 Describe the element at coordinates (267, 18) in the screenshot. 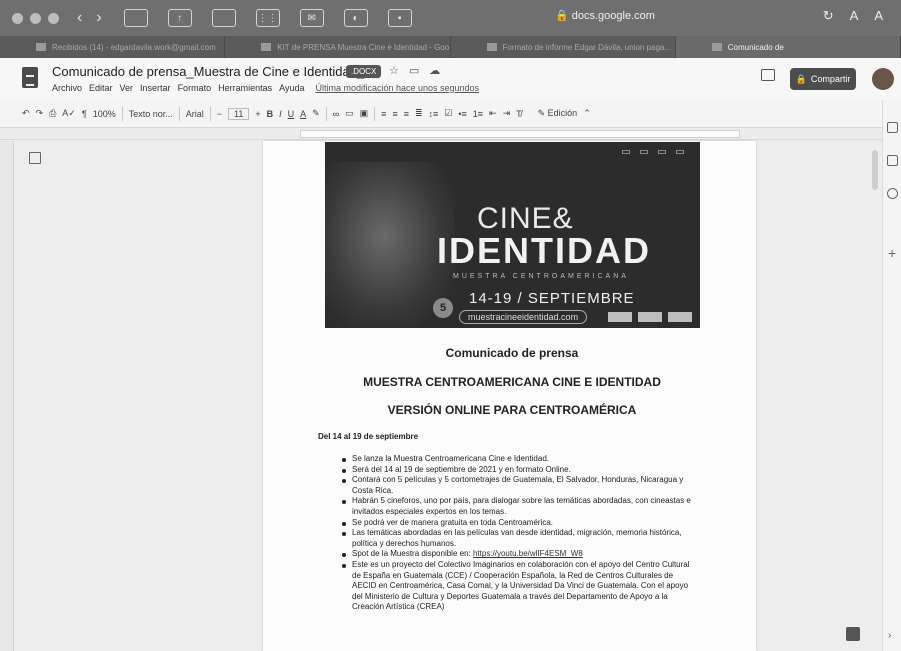

I see `apps-grid-icon: ⋮⋮` at that location.